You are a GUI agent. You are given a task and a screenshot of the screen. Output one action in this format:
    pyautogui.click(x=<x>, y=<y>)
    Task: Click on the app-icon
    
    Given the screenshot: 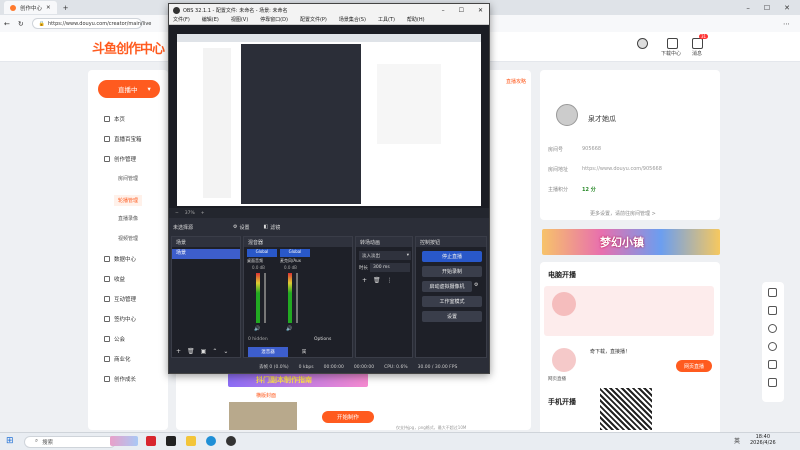 What is the action you would take?
    pyautogui.click(x=171, y=441)
    